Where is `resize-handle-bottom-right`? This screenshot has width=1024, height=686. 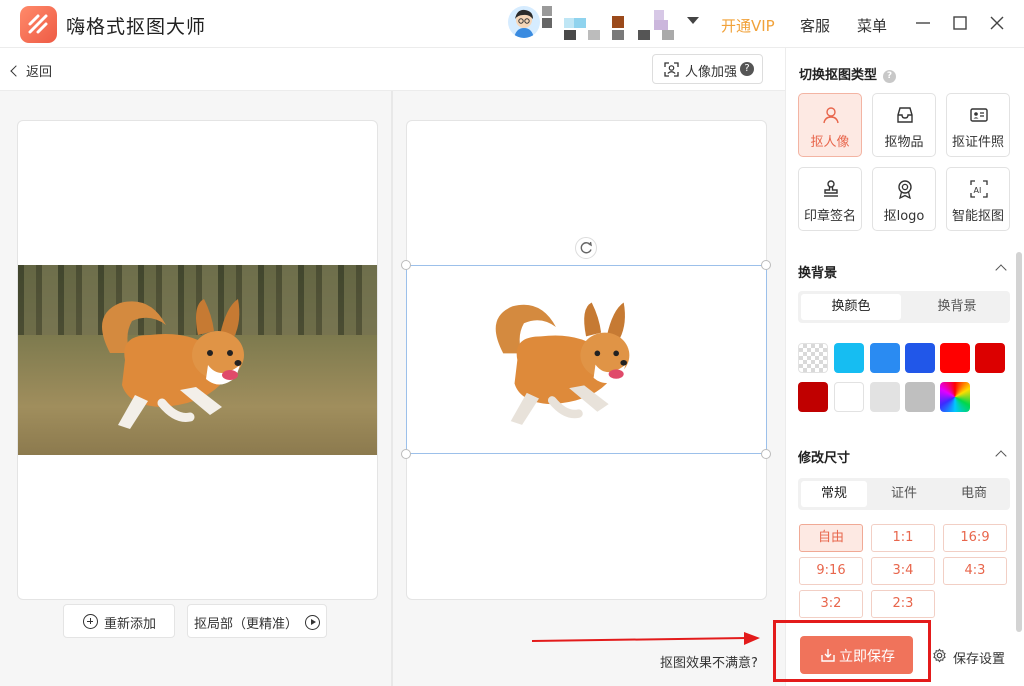 resize-handle-bottom-right is located at coordinates (766, 454).